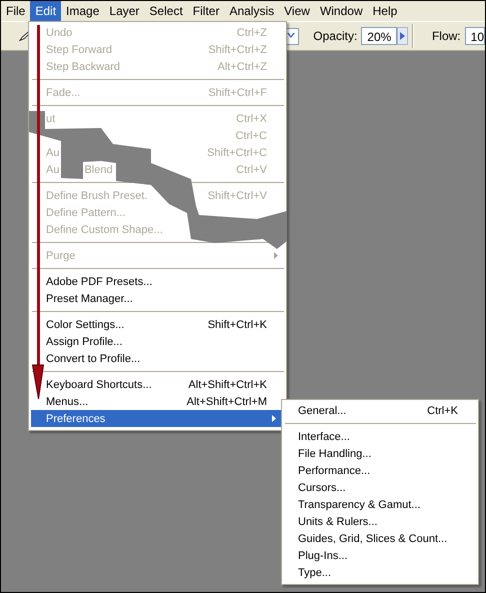 Image resolution: width=486 pixels, height=593 pixels. I want to click on menu-bar-item: Image, so click(82, 11).